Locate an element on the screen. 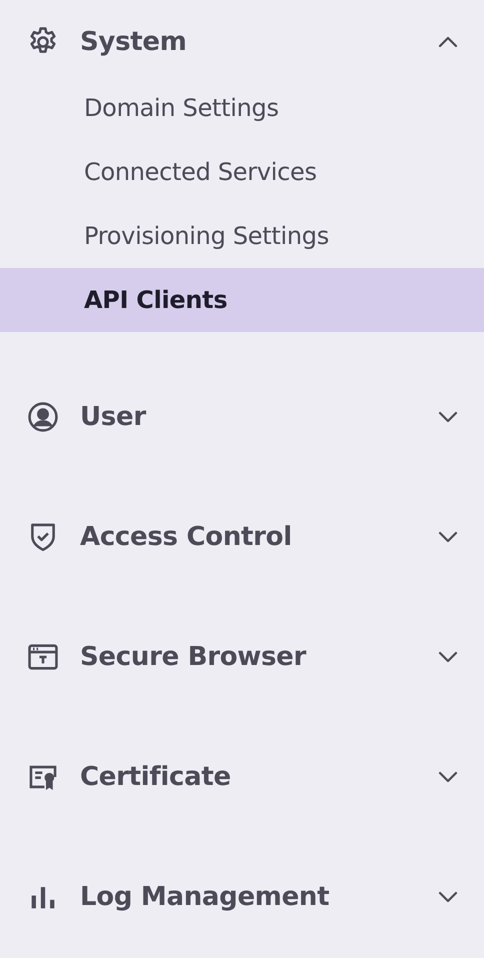  nav-section-header: User is located at coordinates (242, 417).